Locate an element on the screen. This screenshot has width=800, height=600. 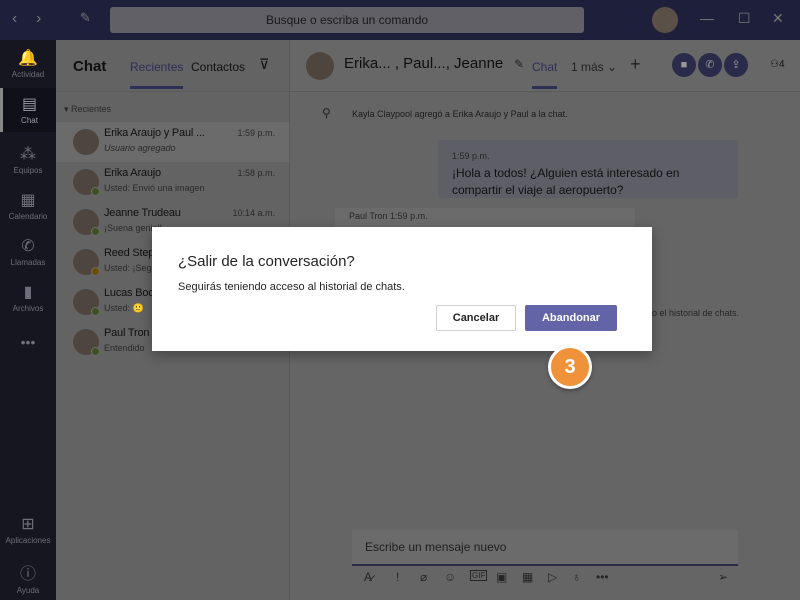
cancel-button: Cancelar is located at coordinates (476, 318).